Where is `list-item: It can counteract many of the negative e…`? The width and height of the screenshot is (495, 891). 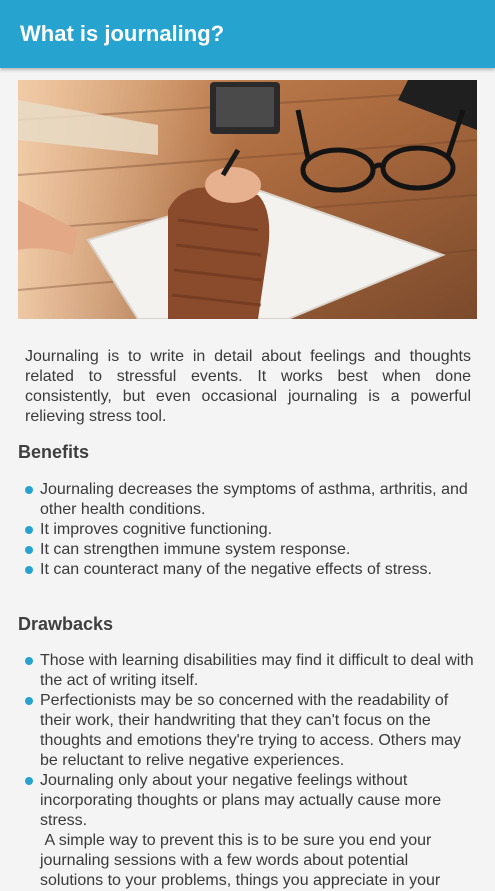 list-item: It can counteract many of the negative e… is located at coordinates (249, 570).